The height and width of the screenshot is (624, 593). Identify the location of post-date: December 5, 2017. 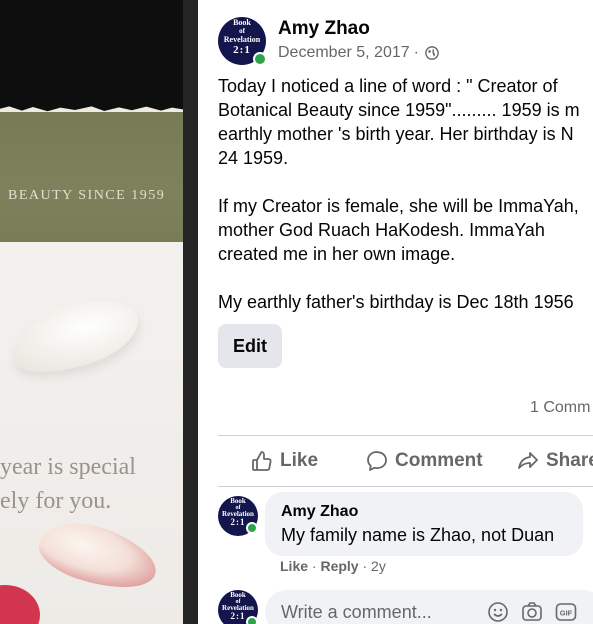
(344, 53).